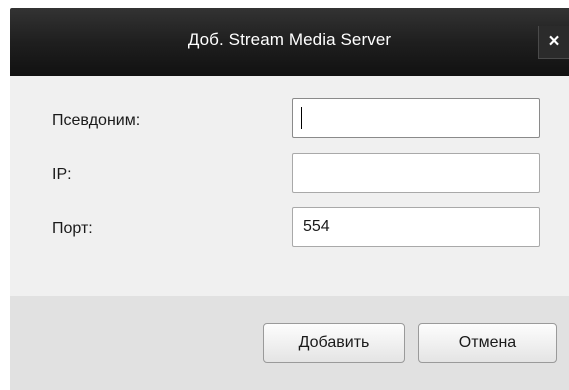 The image size is (569, 390). Describe the element at coordinates (416, 118) in the screenshot. I see `alias-input` at that location.